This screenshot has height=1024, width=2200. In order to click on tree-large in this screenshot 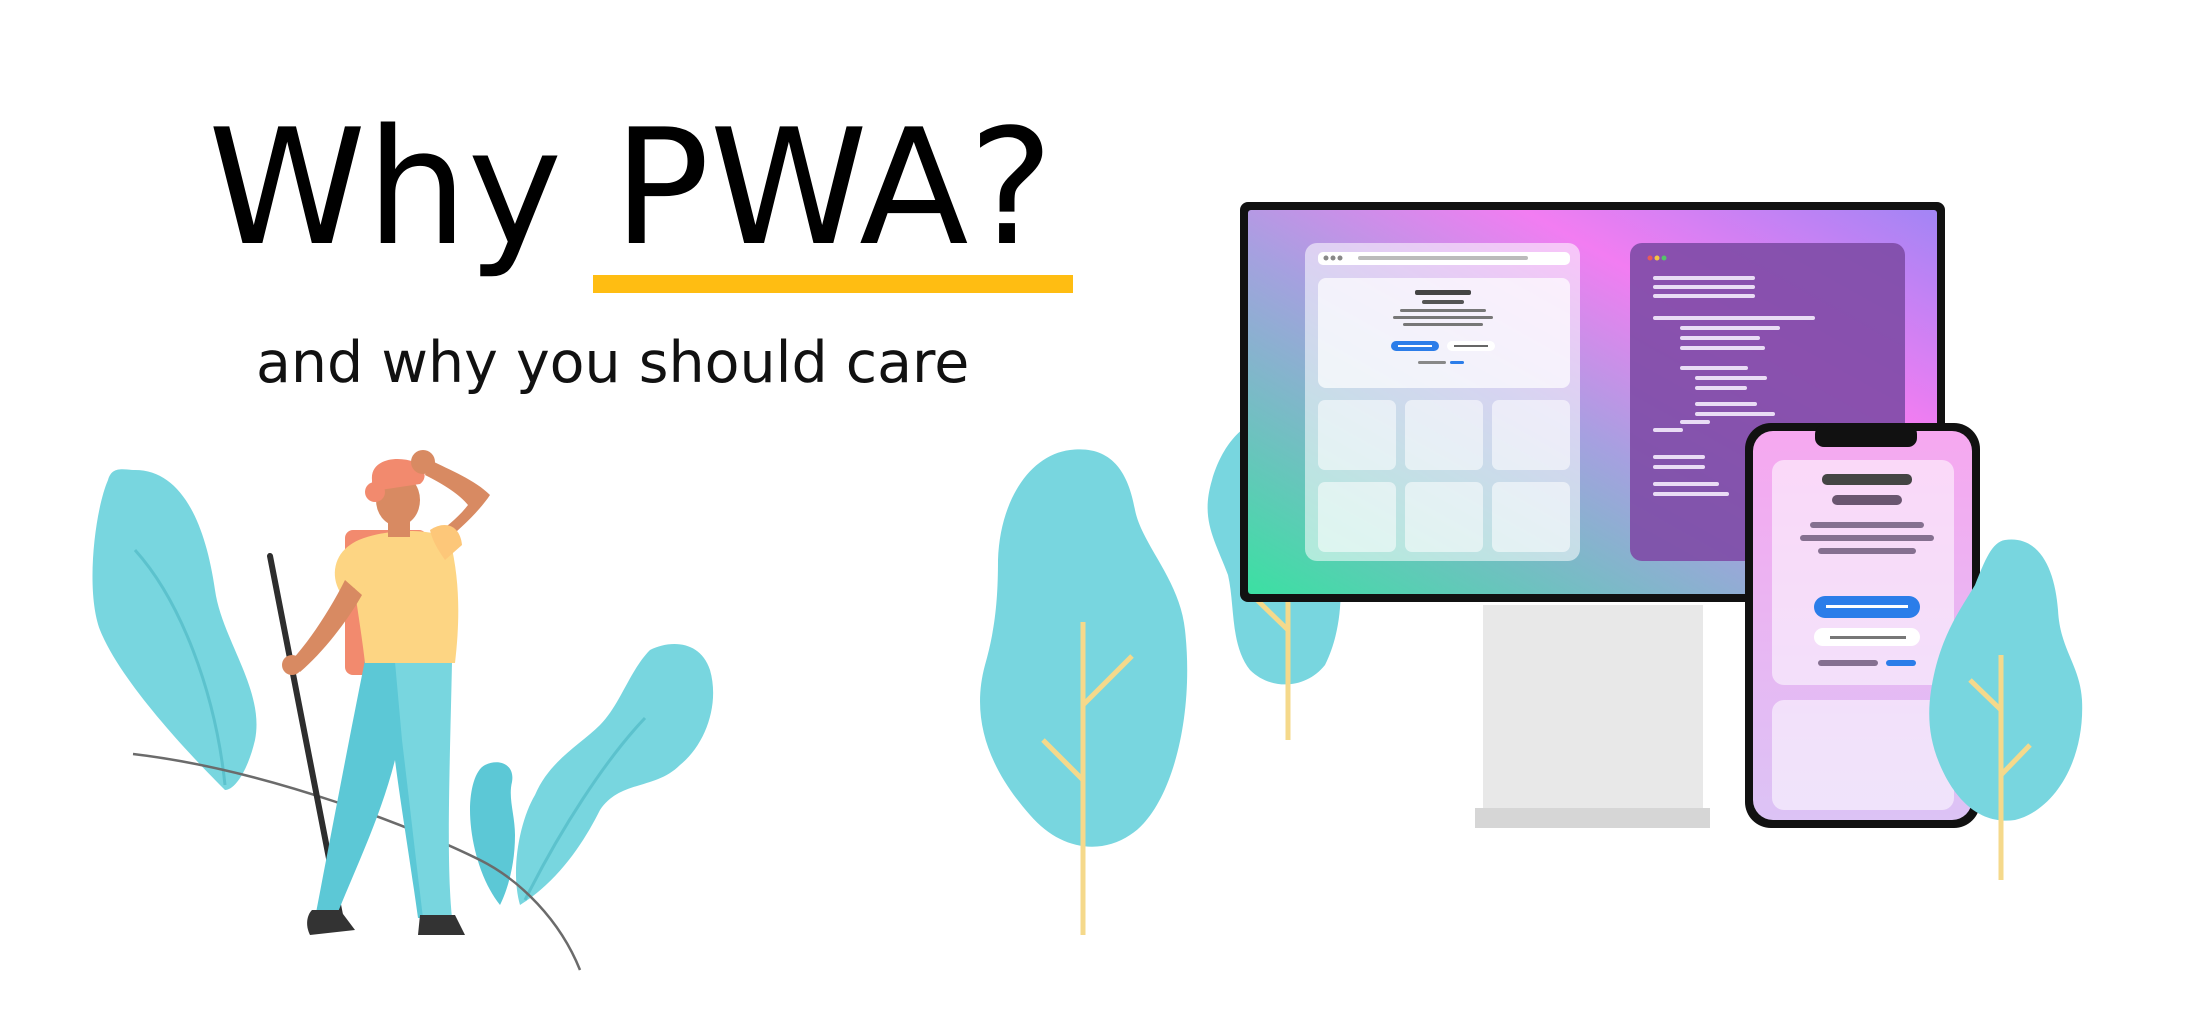, I will do `click(1084, 692)`.